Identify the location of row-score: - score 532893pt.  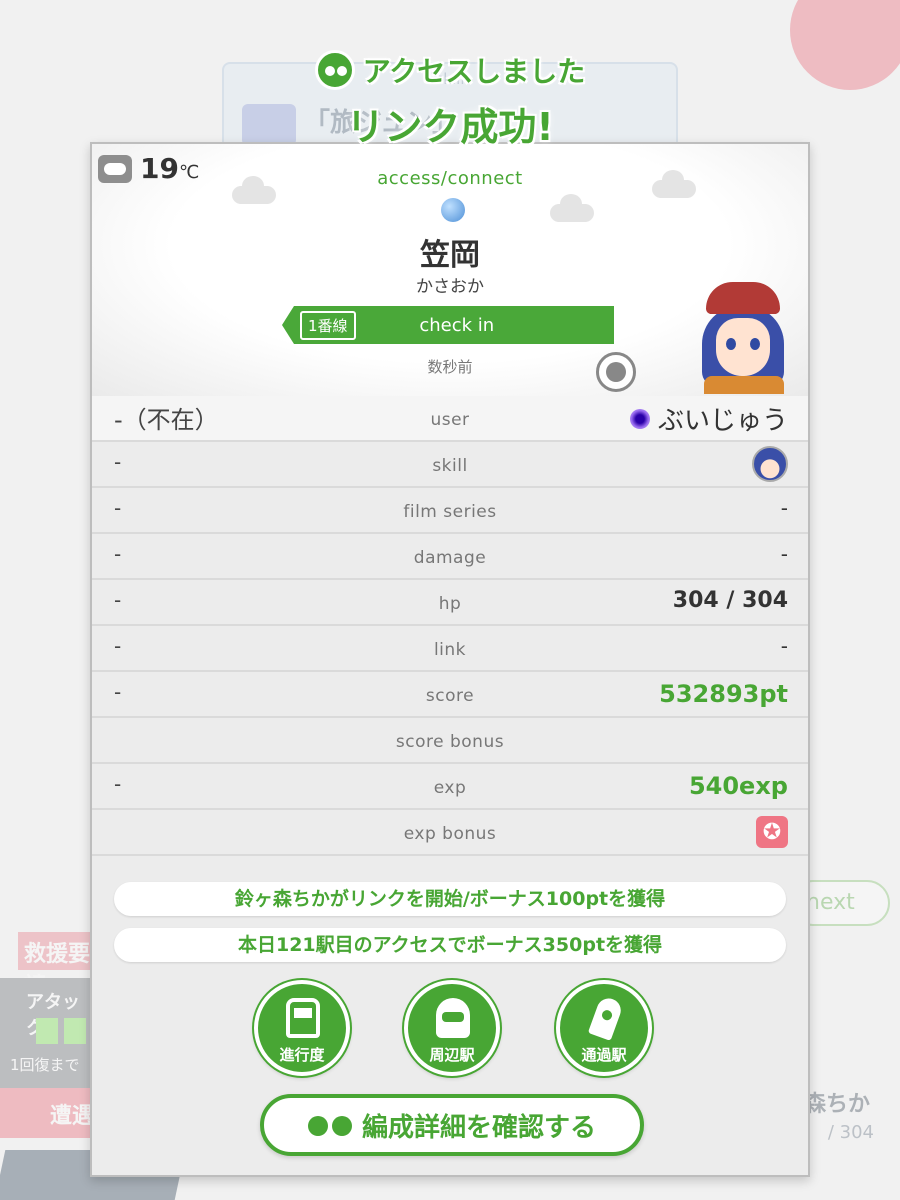
(450, 695).